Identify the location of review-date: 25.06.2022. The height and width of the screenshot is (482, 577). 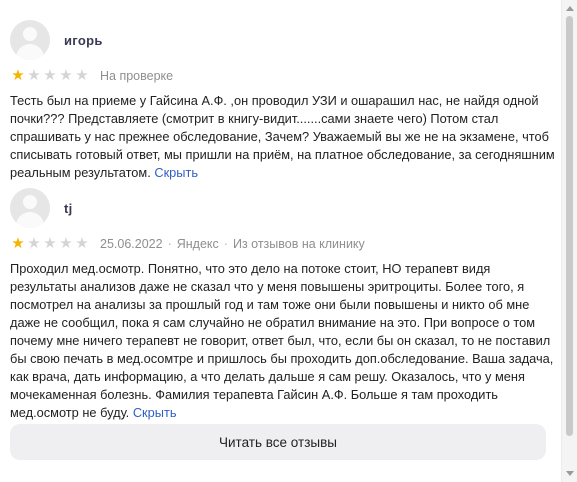
(131, 244).